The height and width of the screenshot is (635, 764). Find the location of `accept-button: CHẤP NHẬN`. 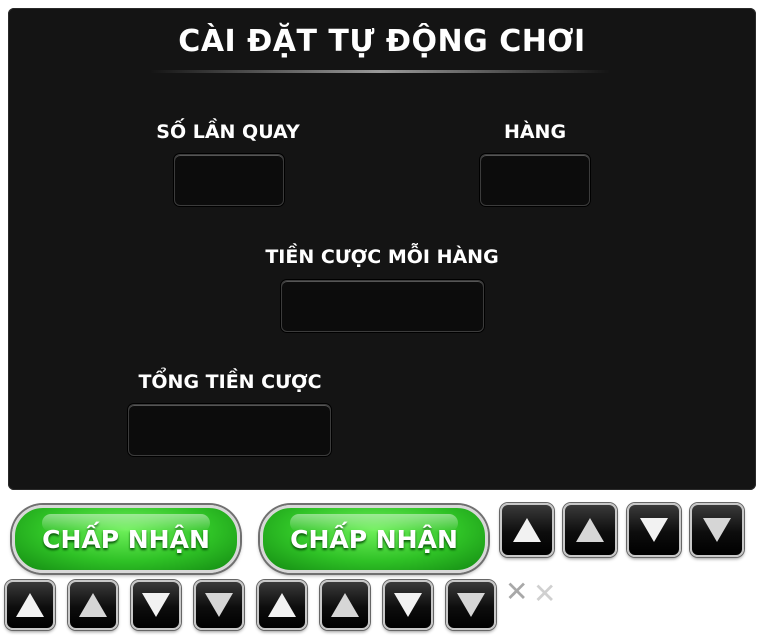

accept-button: CHẤP NHẬN is located at coordinates (126, 539).